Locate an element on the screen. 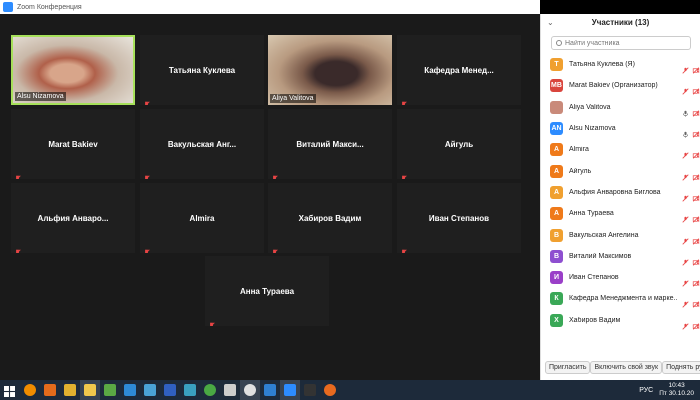 The image size is (700, 400). participant-tile: Татьяна Куклева is located at coordinates (202, 70).